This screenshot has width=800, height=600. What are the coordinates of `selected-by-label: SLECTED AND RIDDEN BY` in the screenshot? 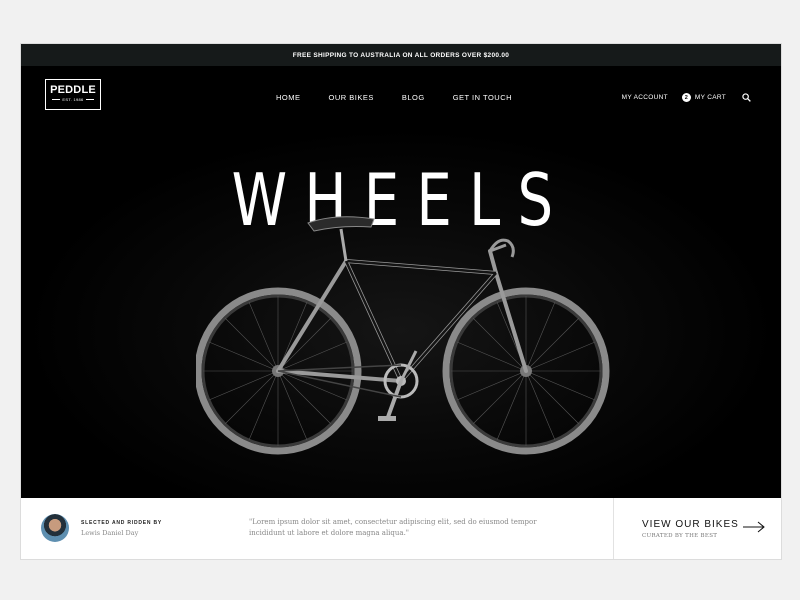 It's located at (122, 523).